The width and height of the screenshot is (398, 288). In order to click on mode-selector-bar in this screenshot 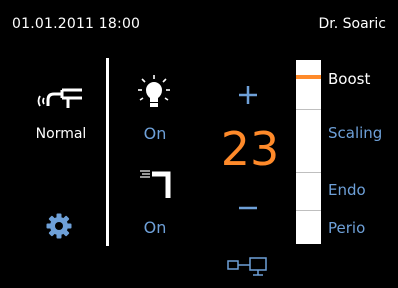, I will do `click(308, 152)`.